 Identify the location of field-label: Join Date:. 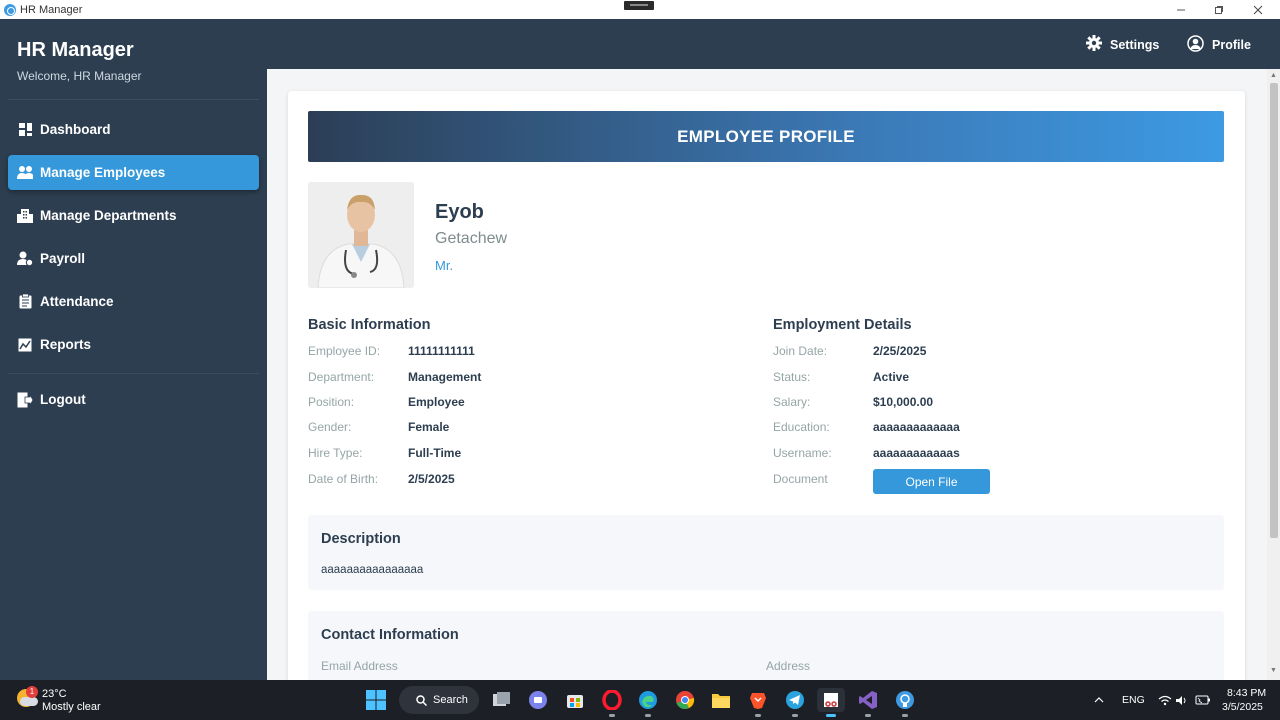
(800, 351).